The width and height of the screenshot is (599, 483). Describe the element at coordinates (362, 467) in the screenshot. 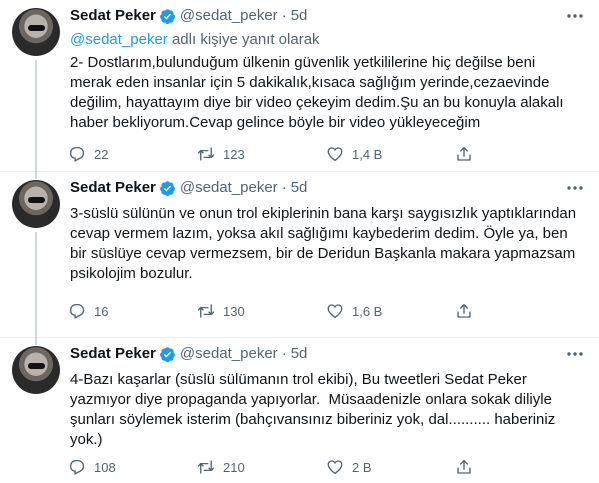

I see `like-count: 2 B` at that location.